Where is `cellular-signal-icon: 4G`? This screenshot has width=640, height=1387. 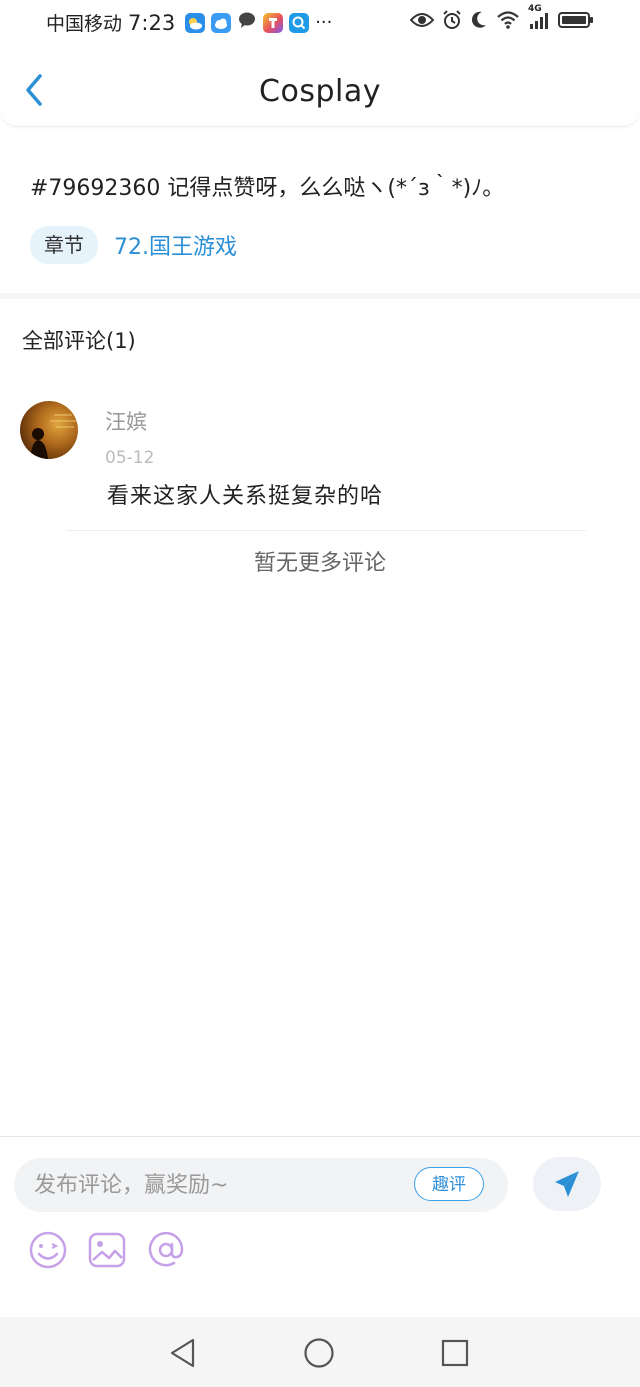 cellular-signal-icon: 4G is located at coordinates (539, 17).